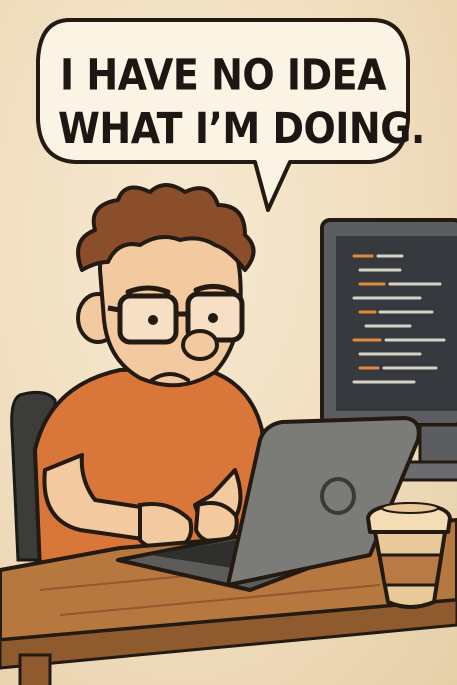  Describe the element at coordinates (176, 318) in the screenshot. I see `glasses` at that location.